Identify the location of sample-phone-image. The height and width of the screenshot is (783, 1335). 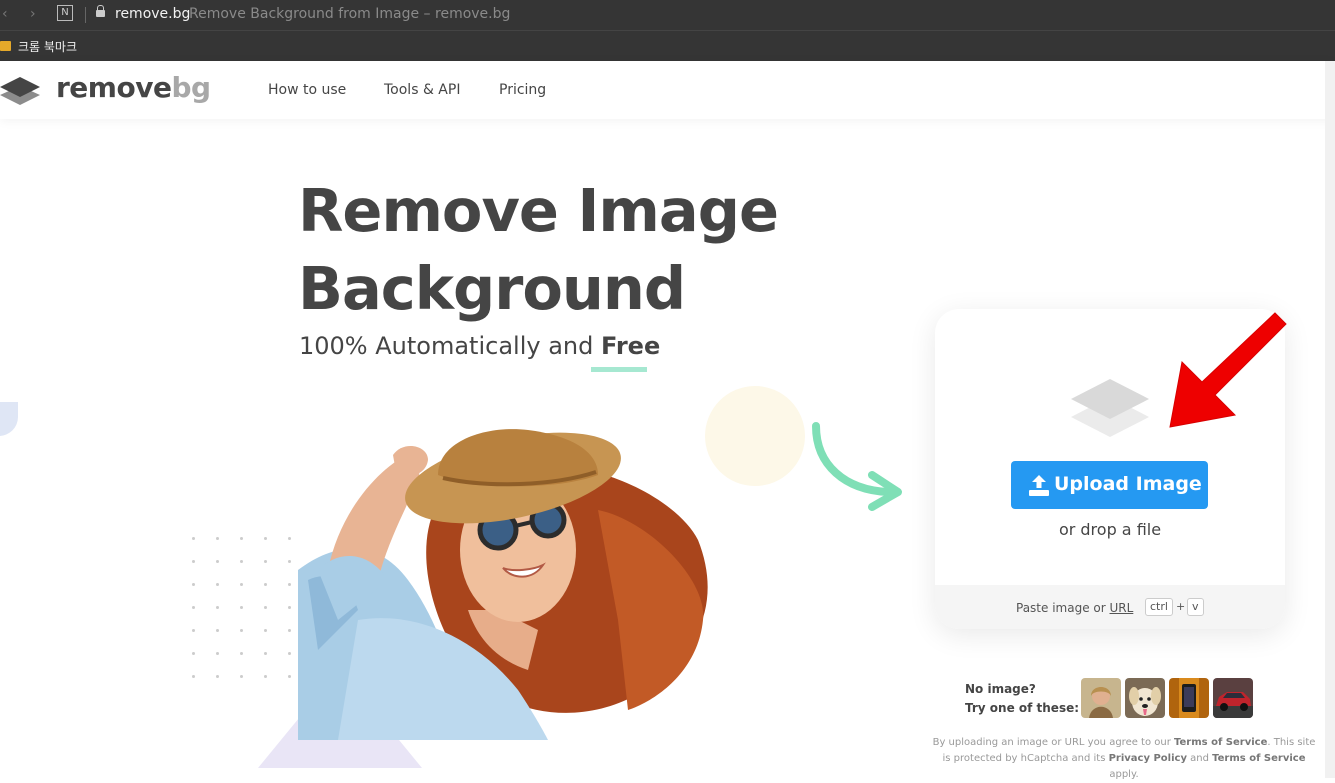
(1189, 698).